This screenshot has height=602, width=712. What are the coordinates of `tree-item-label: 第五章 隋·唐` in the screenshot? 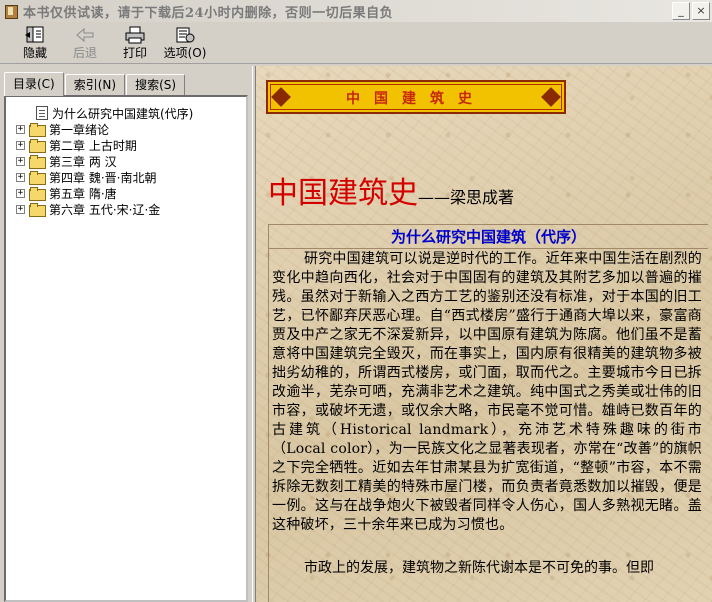 It's located at (83, 193).